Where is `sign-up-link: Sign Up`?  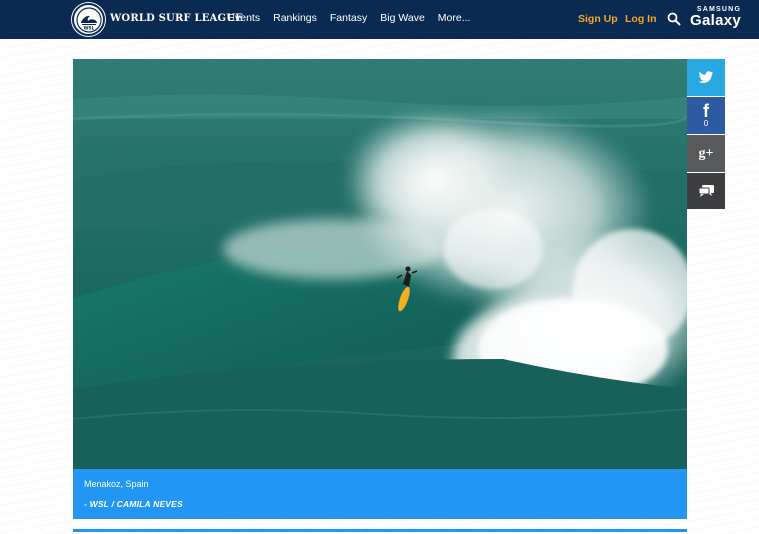
sign-up-link: Sign Up is located at coordinates (598, 19).